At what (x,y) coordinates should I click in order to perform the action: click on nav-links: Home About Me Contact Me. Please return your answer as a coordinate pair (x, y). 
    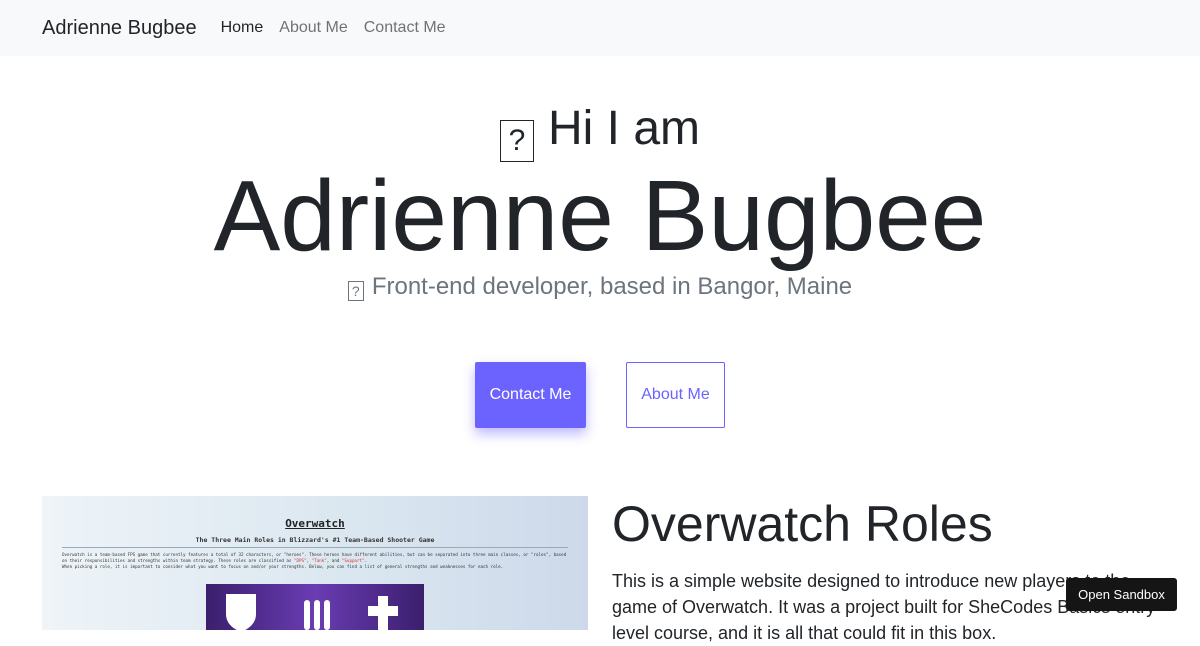
    Looking at the image, I should click on (341, 28).